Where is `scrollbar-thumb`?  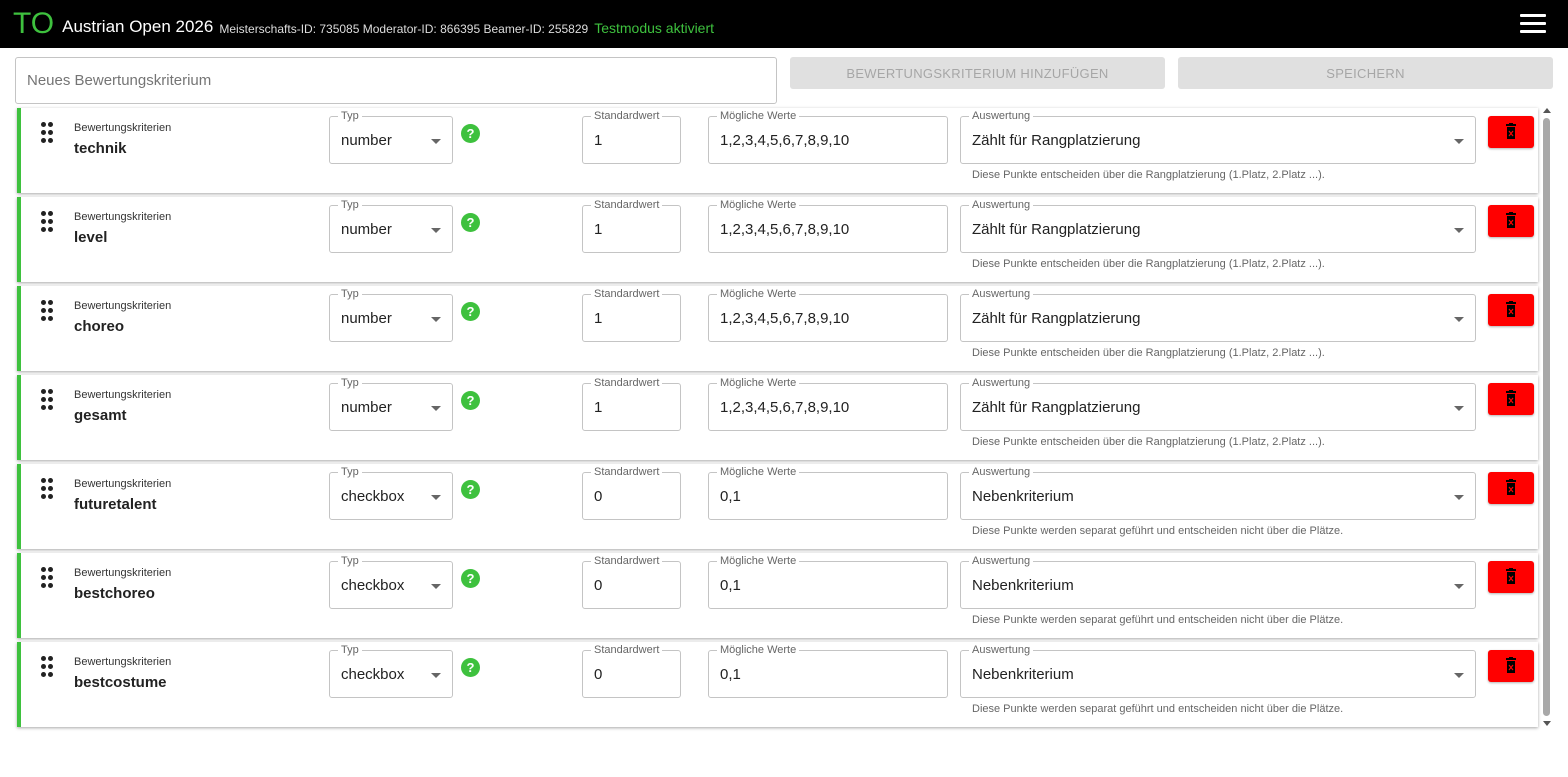 scrollbar-thumb is located at coordinates (1546, 417).